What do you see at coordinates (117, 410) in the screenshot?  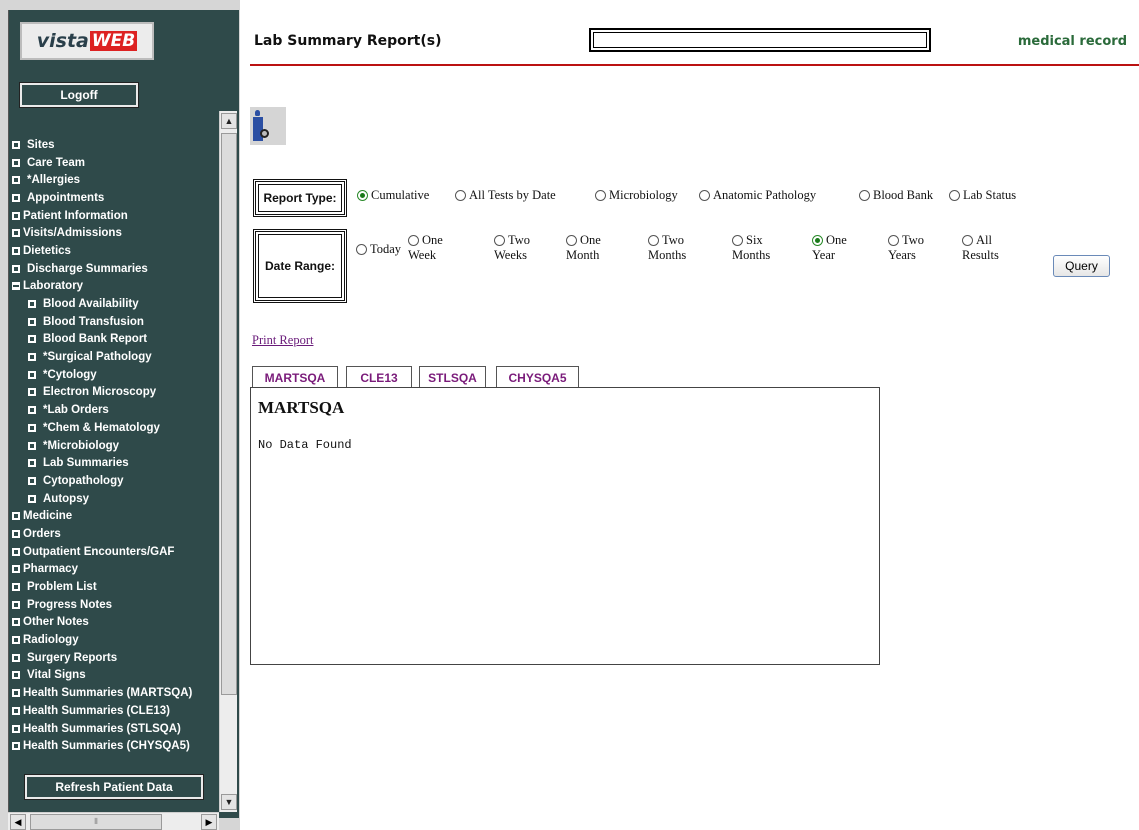 I see `sidebar-item: *Lab Orders` at bounding box center [117, 410].